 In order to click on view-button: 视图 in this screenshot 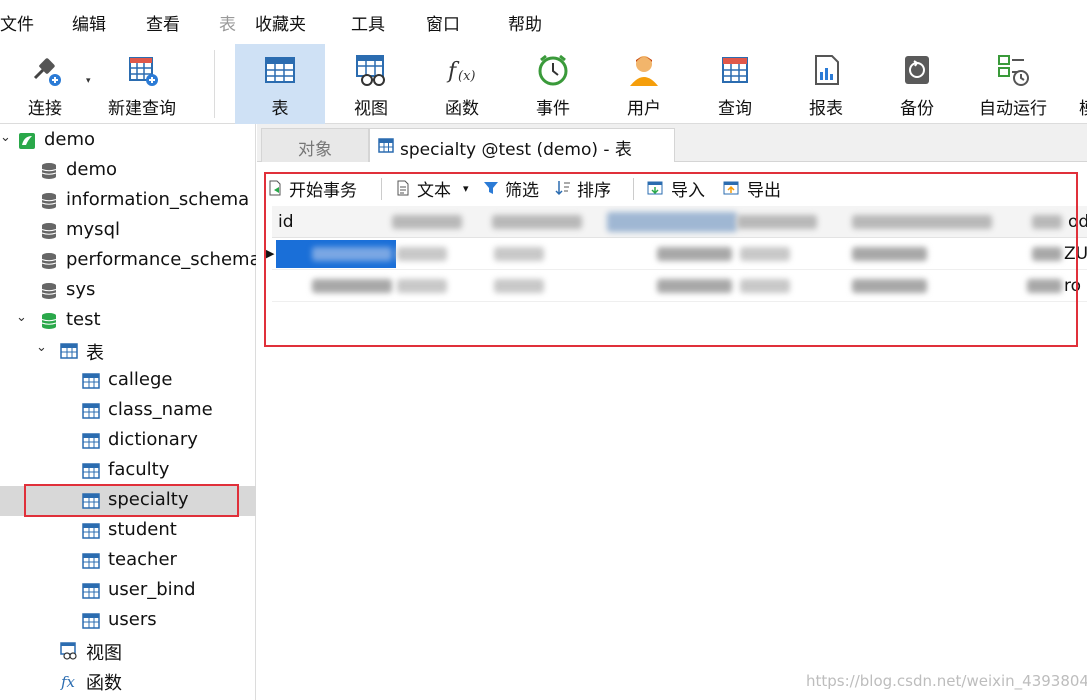, I will do `click(371, 84)`.